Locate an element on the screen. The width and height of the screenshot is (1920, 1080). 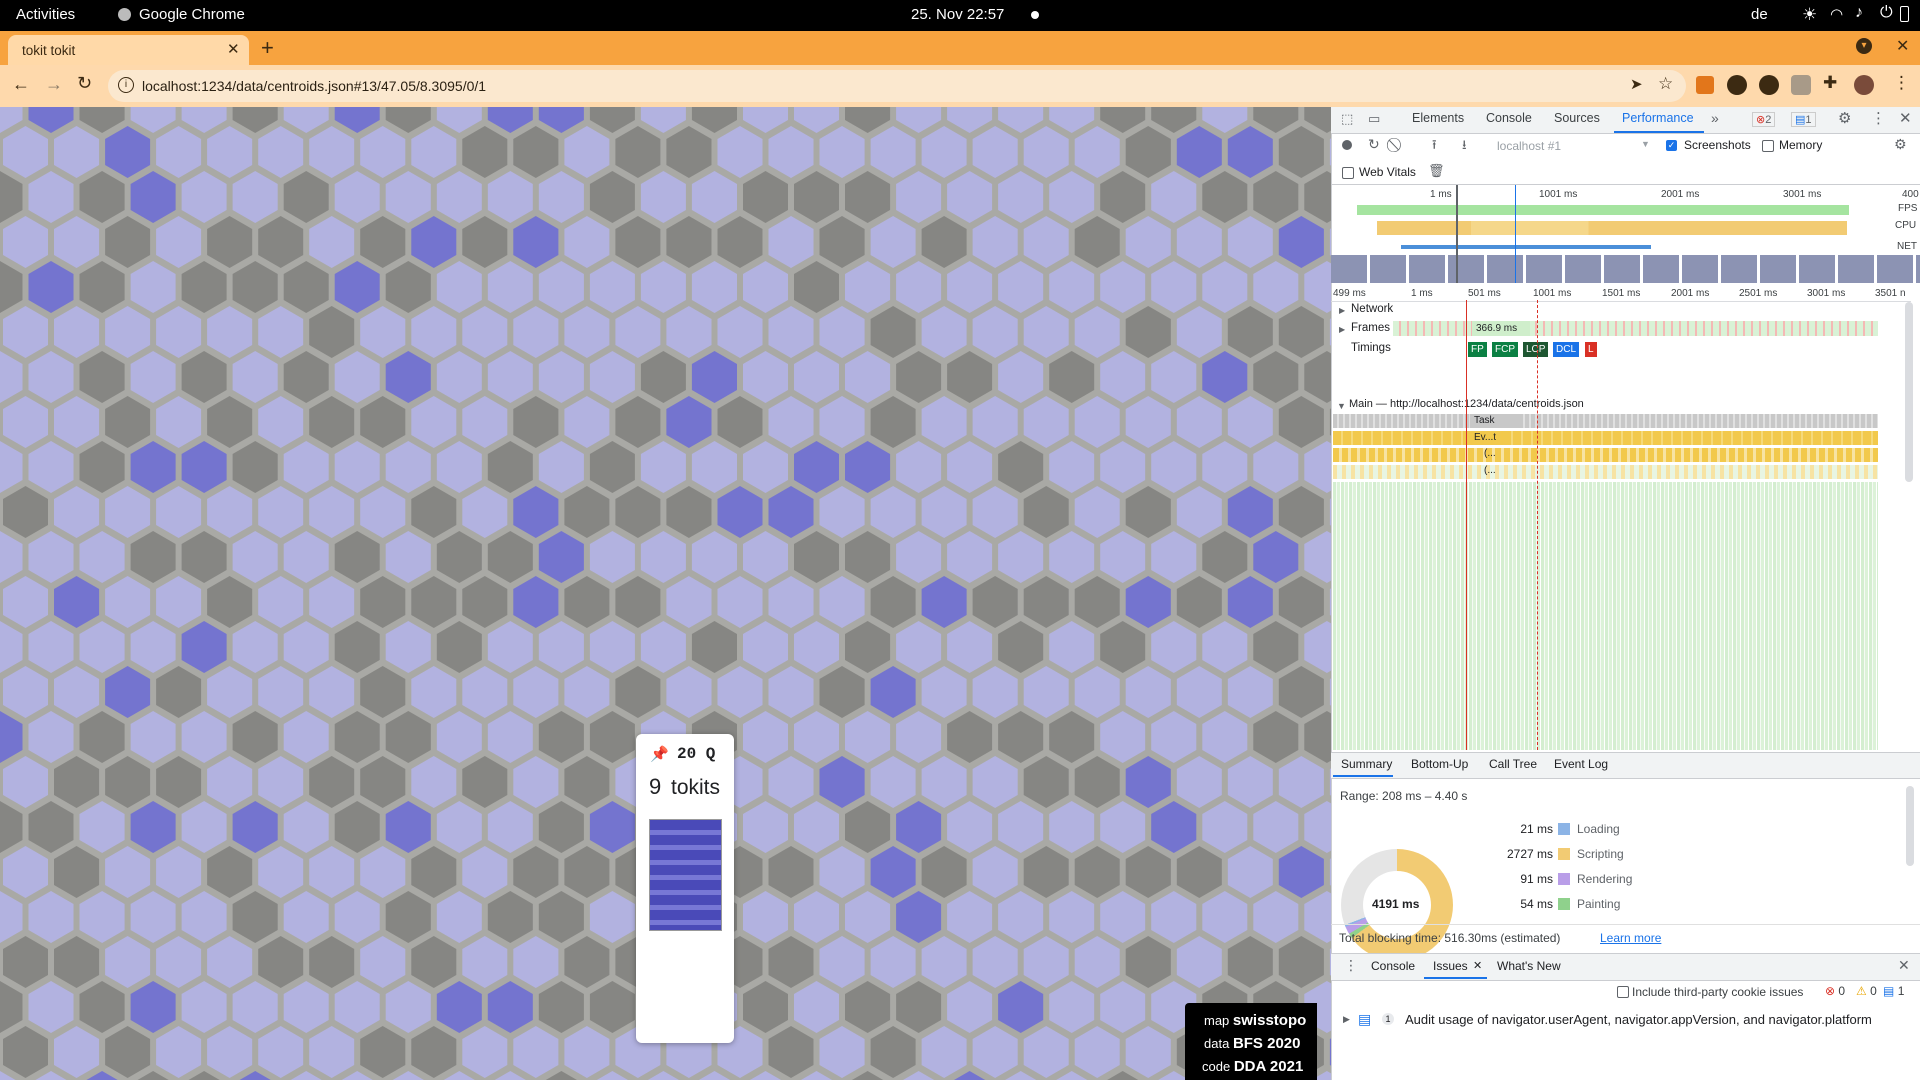
profile-avatar is located at coordinates (1864, 85).